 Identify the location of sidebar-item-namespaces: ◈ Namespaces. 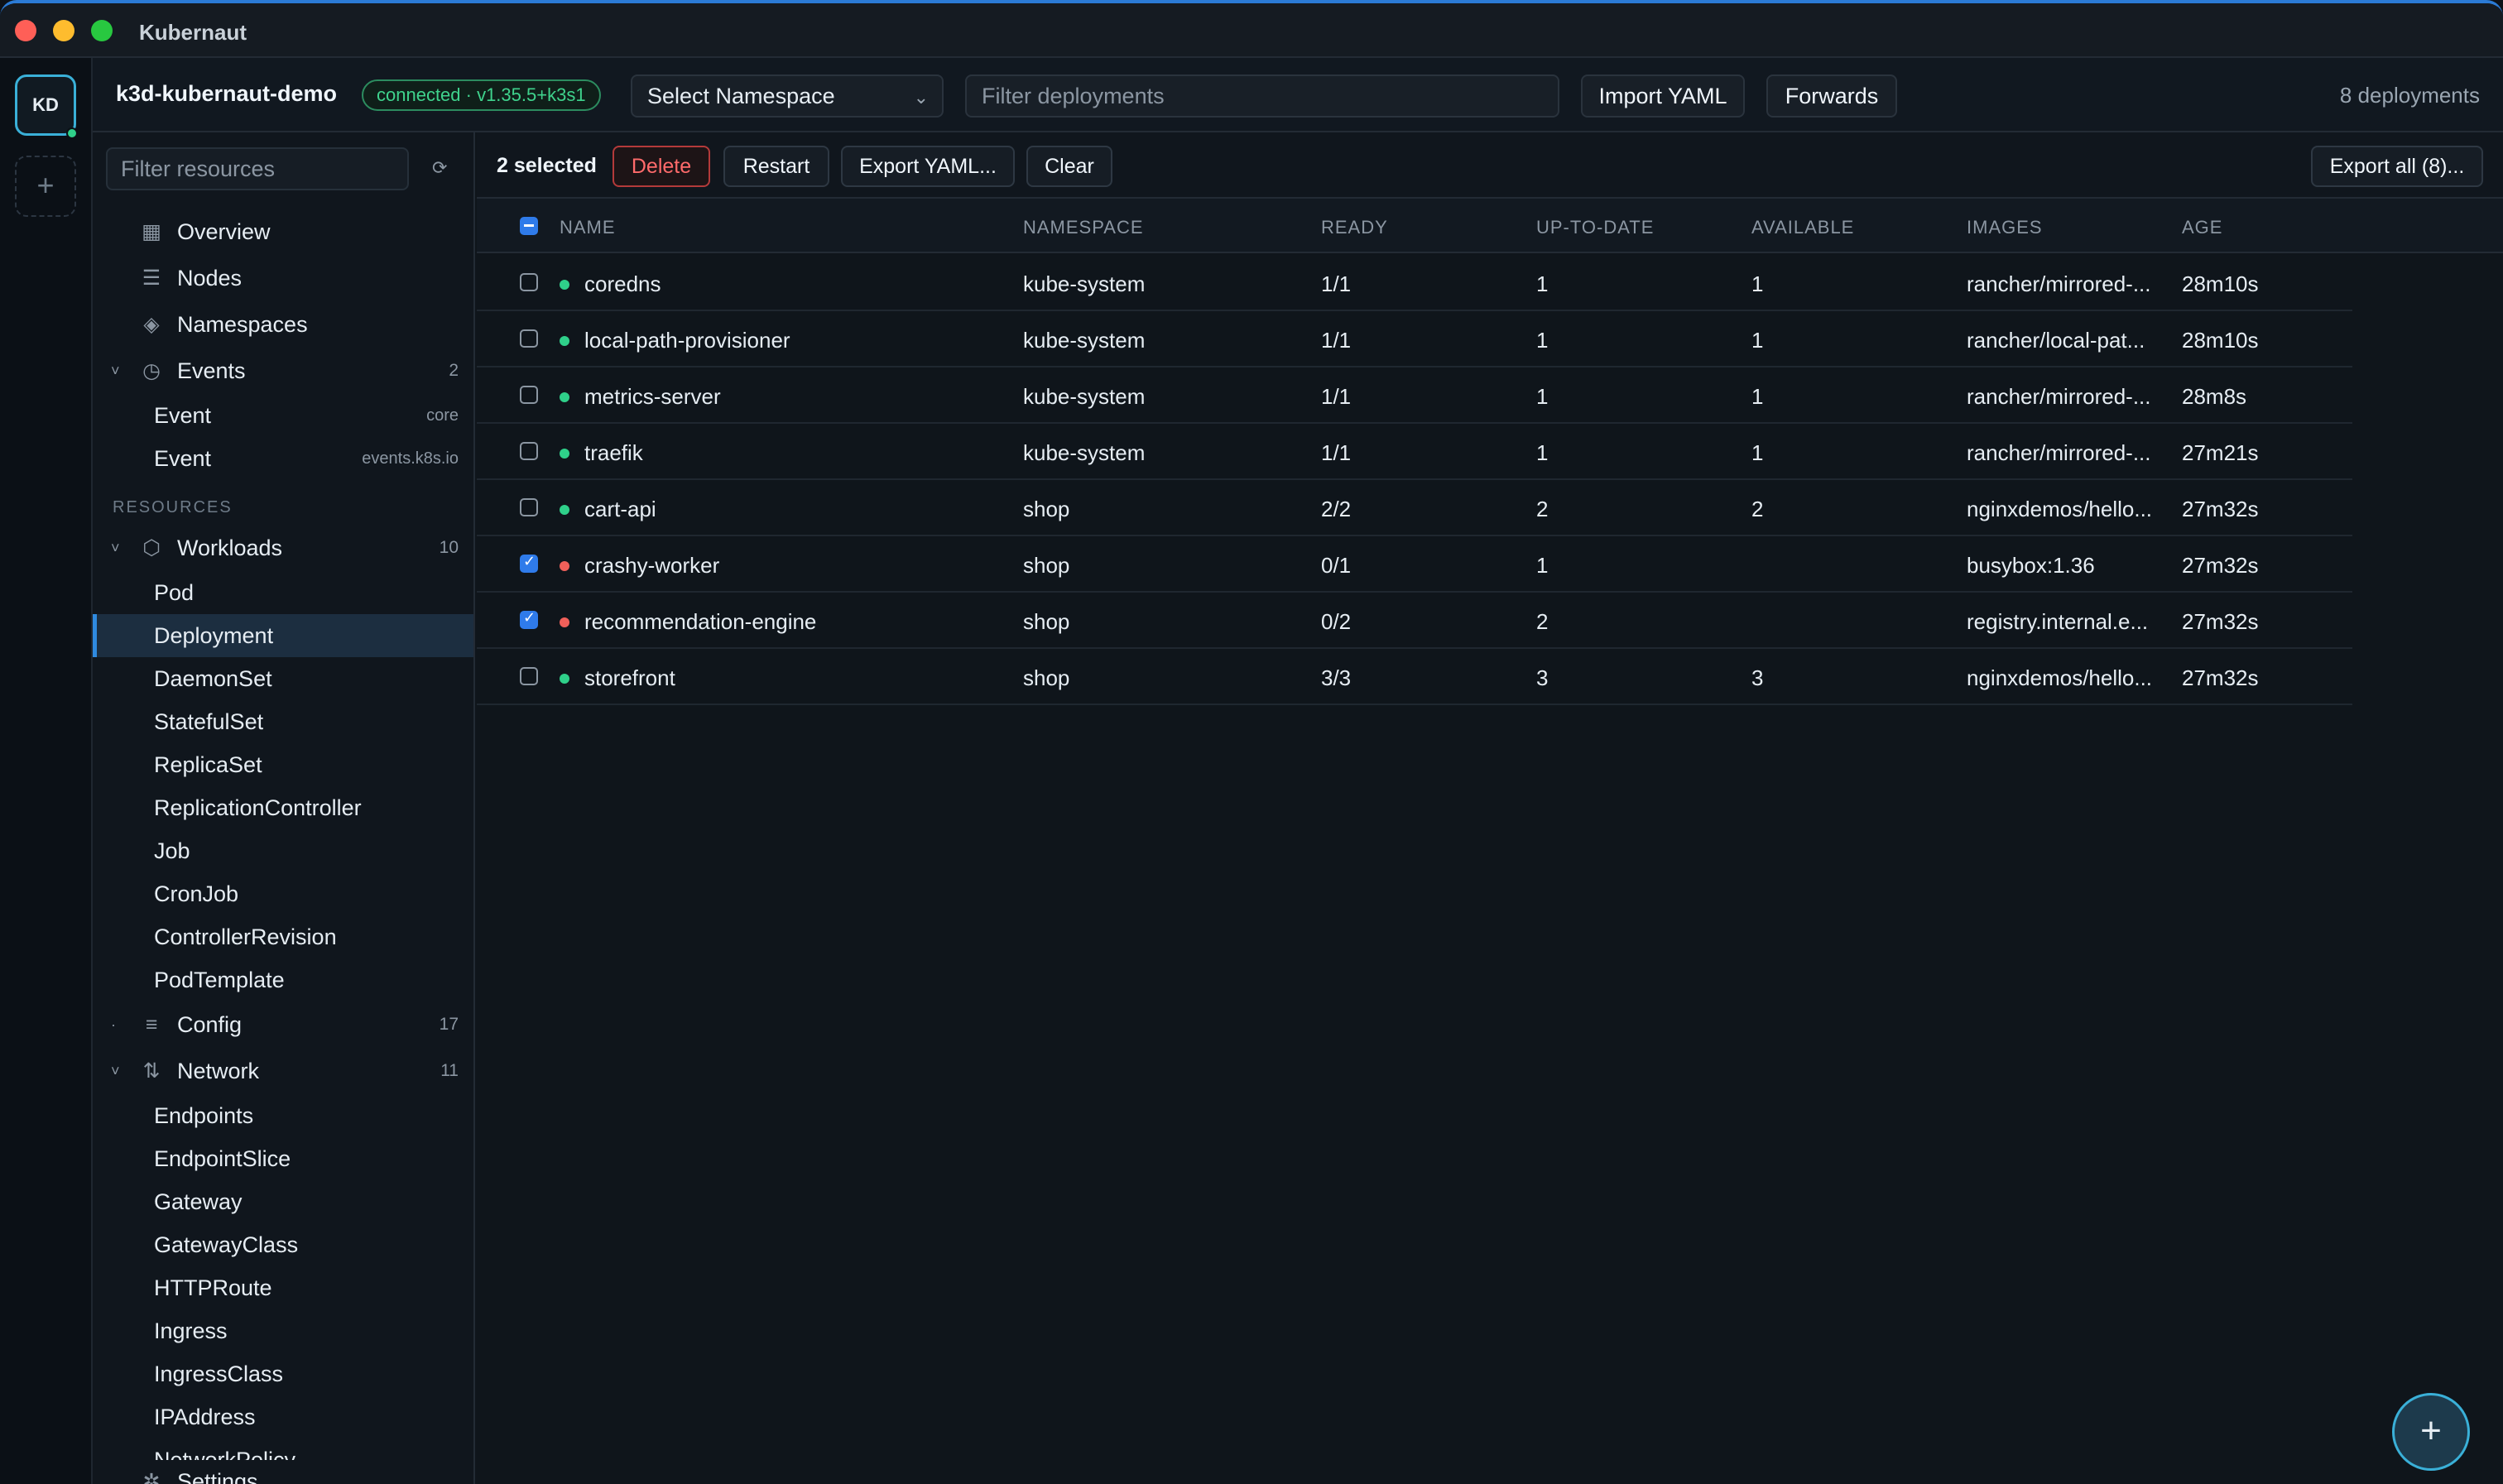
(283, 324).